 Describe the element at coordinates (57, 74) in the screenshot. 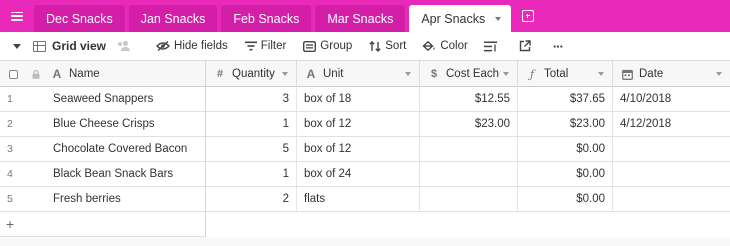

I see `text-icon: A` at that location.